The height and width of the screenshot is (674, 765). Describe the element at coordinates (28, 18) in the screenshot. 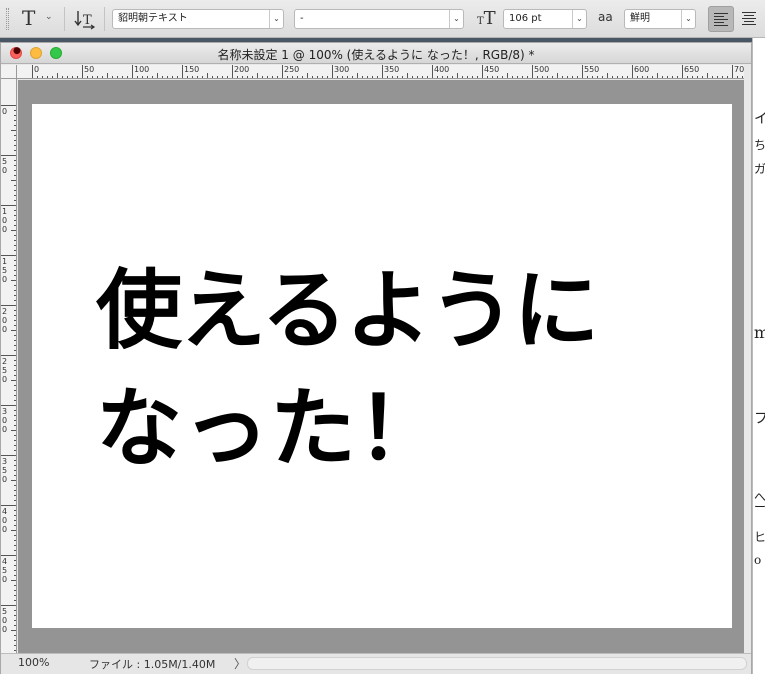

I see `type-tool-icon: T` at that location.